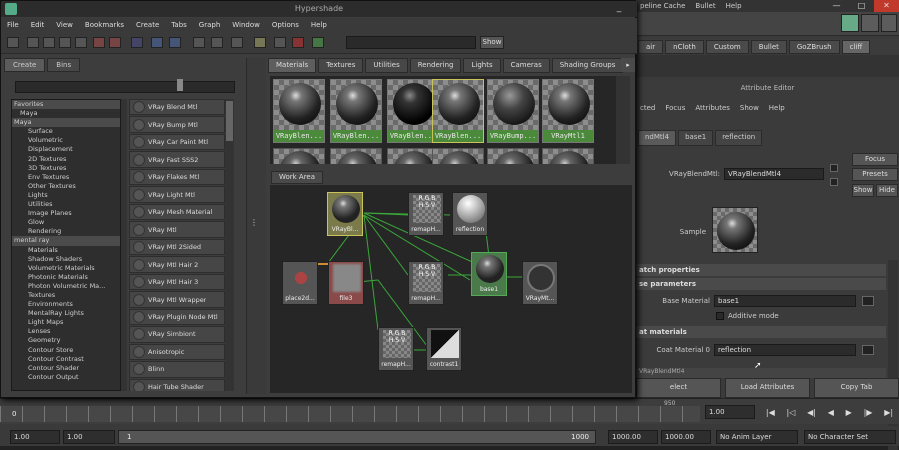 This screenshot has height=450, width=899. What do you see at coordinates (177, 194) in the screenshot?
I see `create-node-button: VRay Light Mtl` at bounding box center [177, 194].